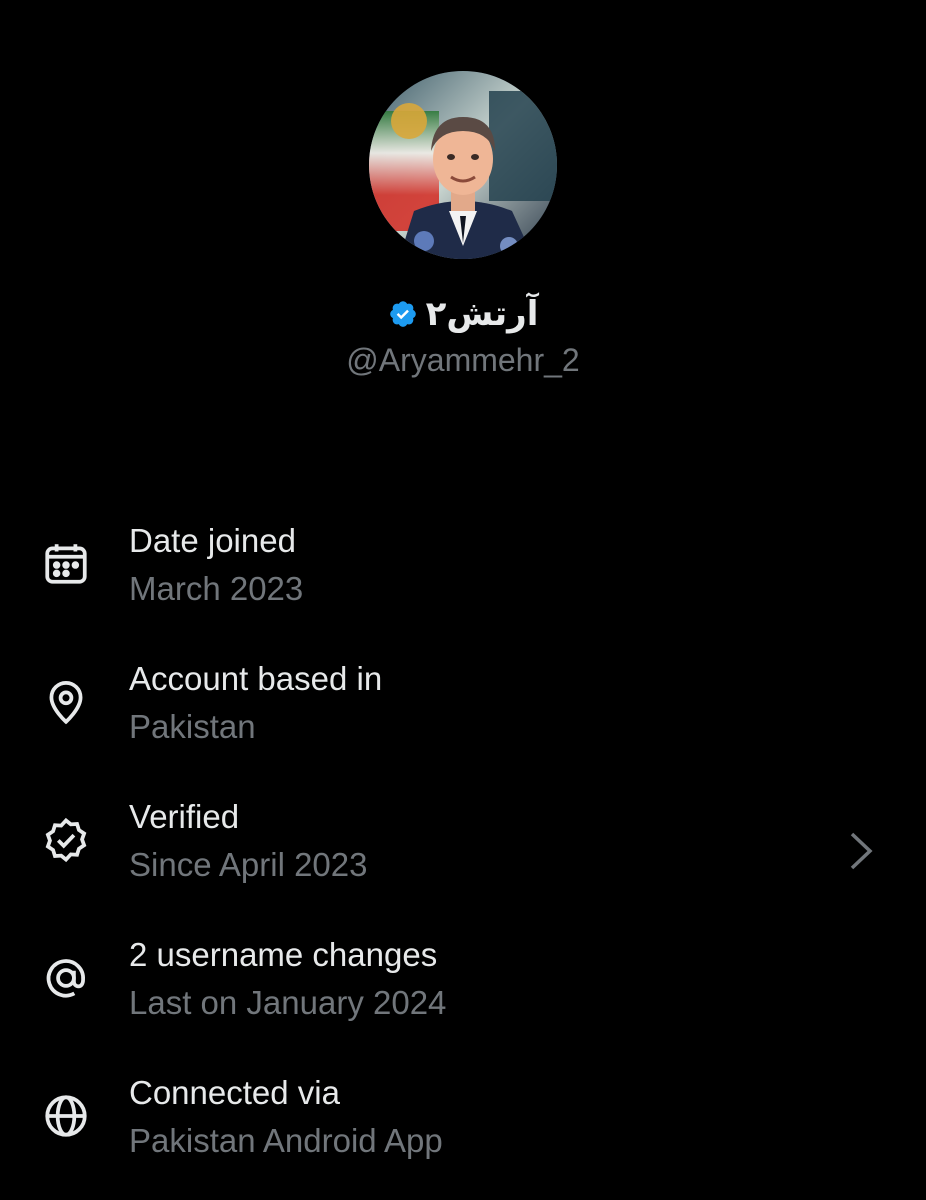 The width and height of the screenshot is (926, 1200). Describe the element at coordinates (288, 1002) in the screenshot. I see `info-value: Last on January 2024` at that location.